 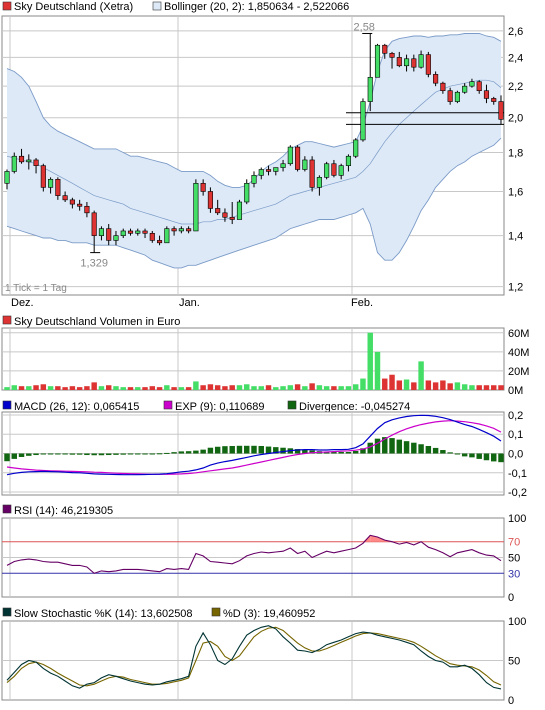 What do you see at coordinates (7, 6) in the screenshot?
I see `legend-swatch-price` at bounding box center [7, 6].